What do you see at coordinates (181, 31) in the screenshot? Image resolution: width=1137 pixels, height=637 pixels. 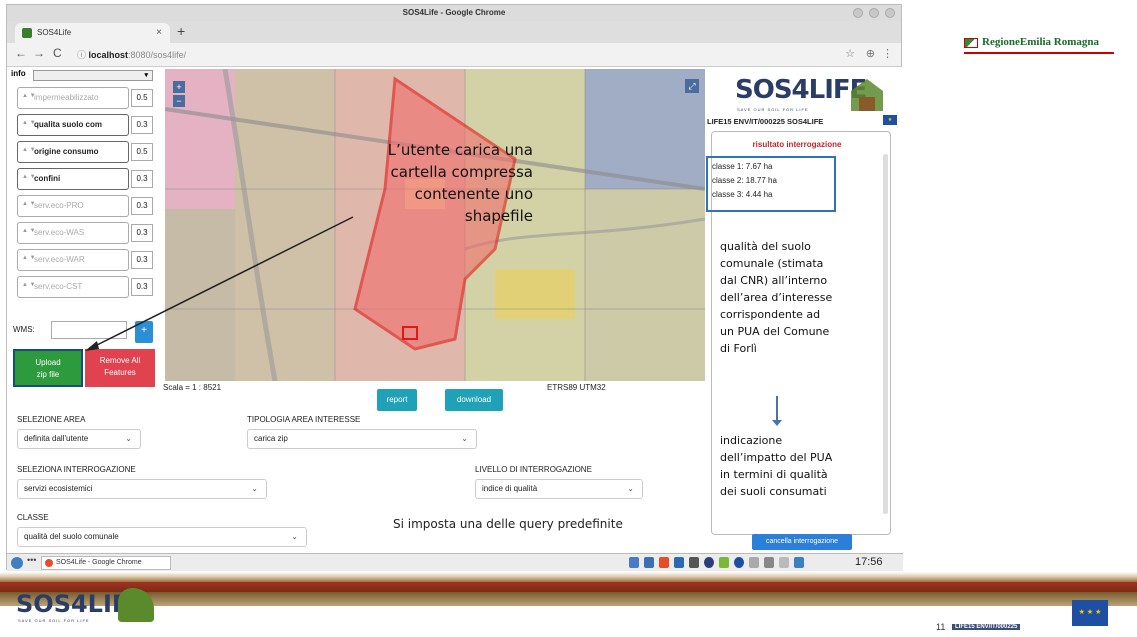 I see `new-tab-button: +` at bounding box center [181, 31].